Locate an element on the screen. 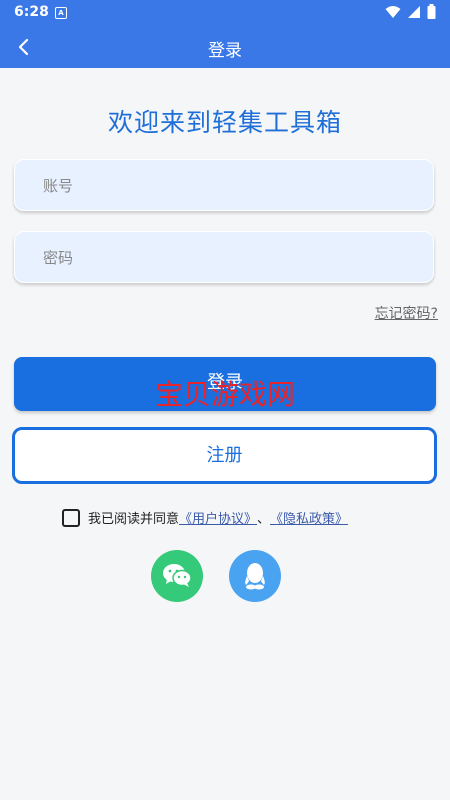  qq-login-button is located at coordinates (255, 576).